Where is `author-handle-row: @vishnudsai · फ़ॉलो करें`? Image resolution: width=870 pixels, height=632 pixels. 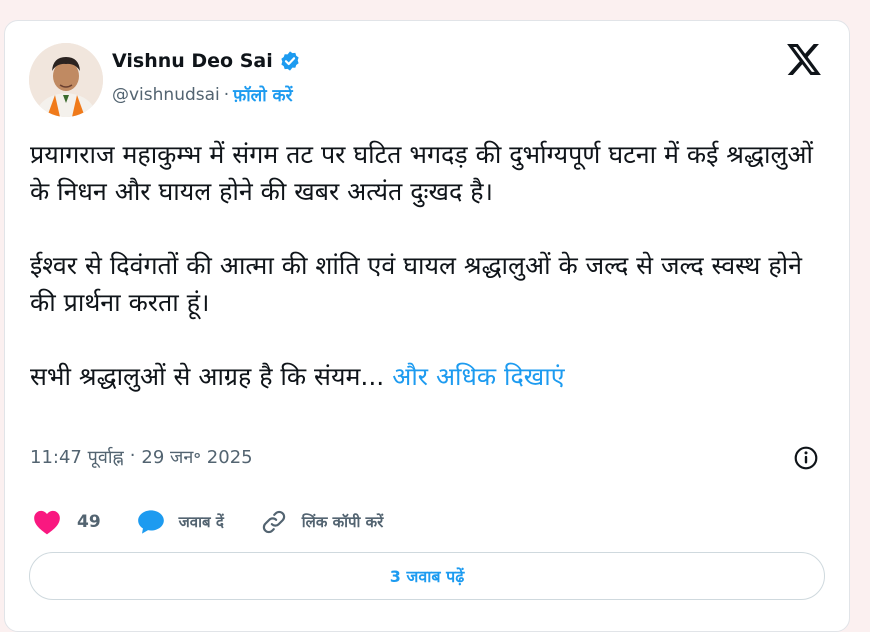 author-handle-row: @vishnudsai · फ़ॉलो करें is located at coordinates (202, 95).